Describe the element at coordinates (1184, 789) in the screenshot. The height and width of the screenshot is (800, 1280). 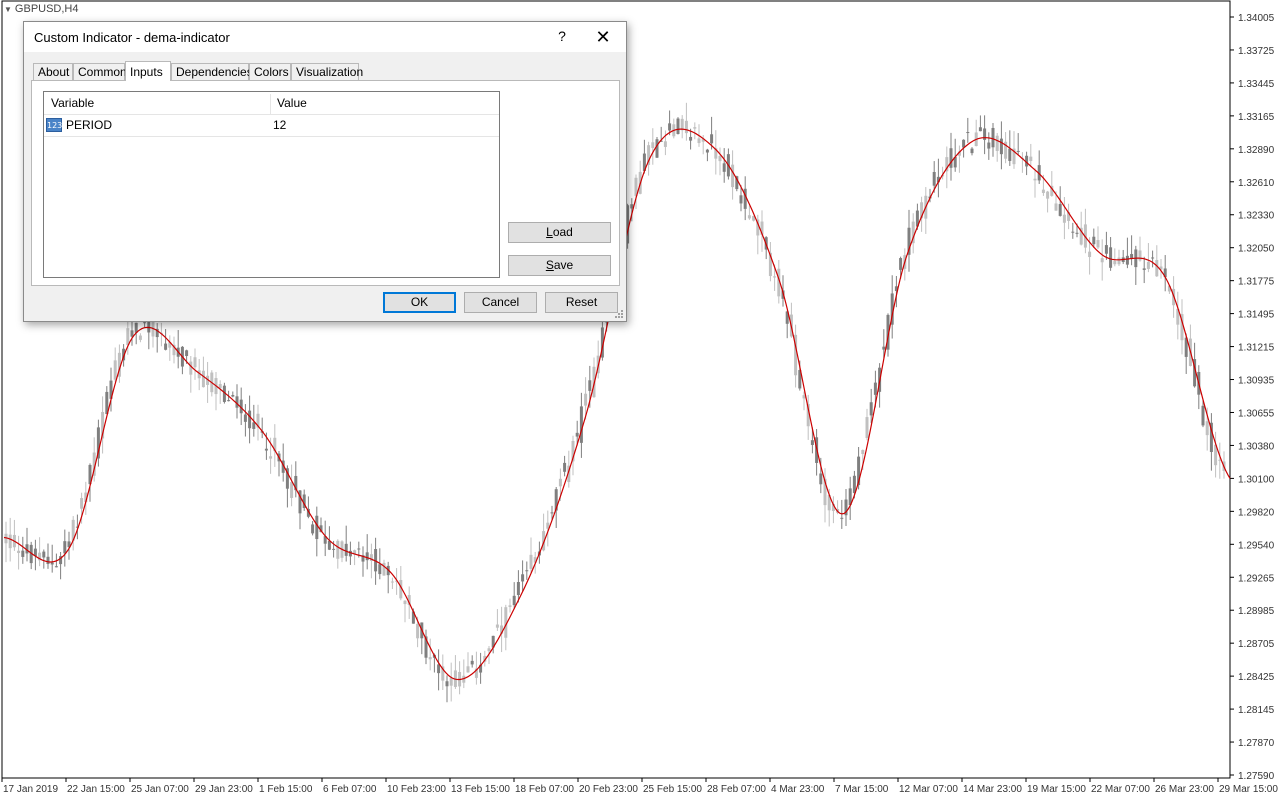
I see `time-axis-label: 26 Mar 23:00` at that location.